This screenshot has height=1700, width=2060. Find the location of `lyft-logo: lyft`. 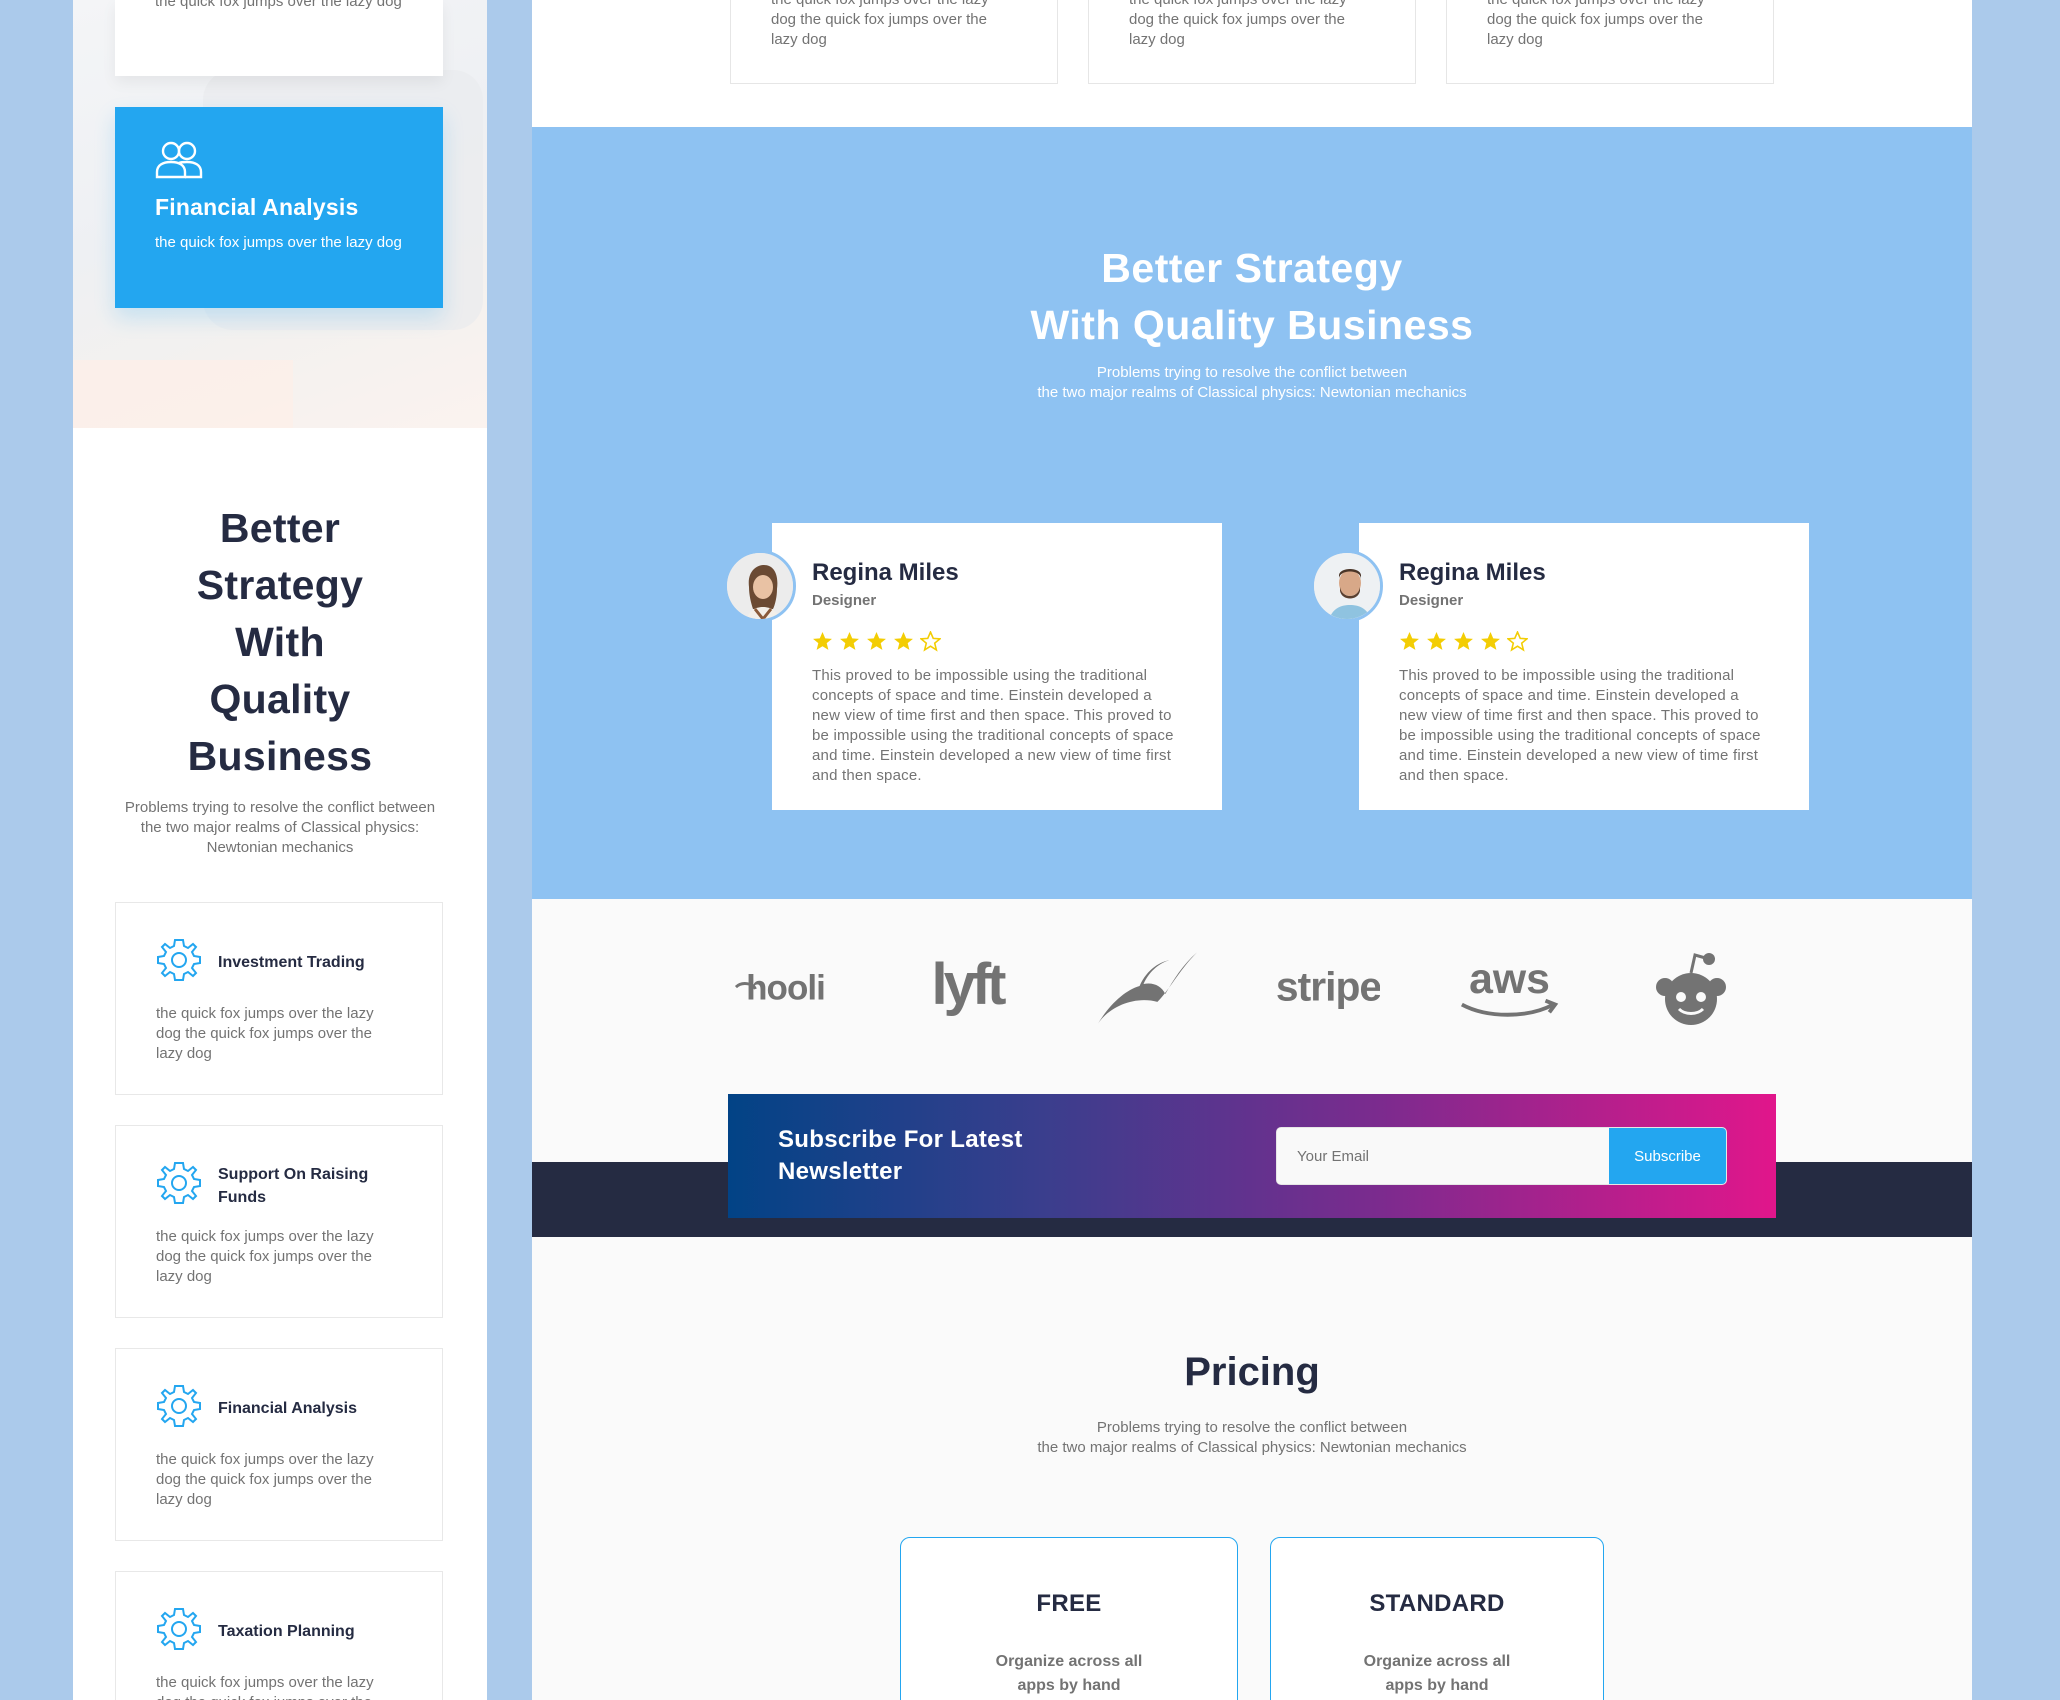

lyft-logo: lyft is located at coordinates (966, 989).